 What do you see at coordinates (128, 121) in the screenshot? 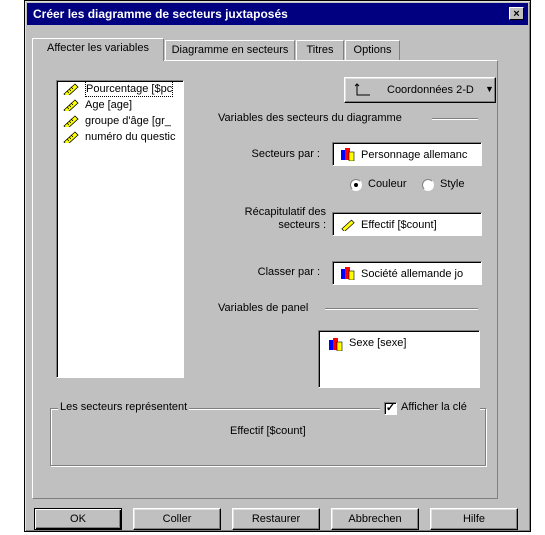
I see `variable-label: groupe d'âge [gr_` at bounding box center [128, 121].